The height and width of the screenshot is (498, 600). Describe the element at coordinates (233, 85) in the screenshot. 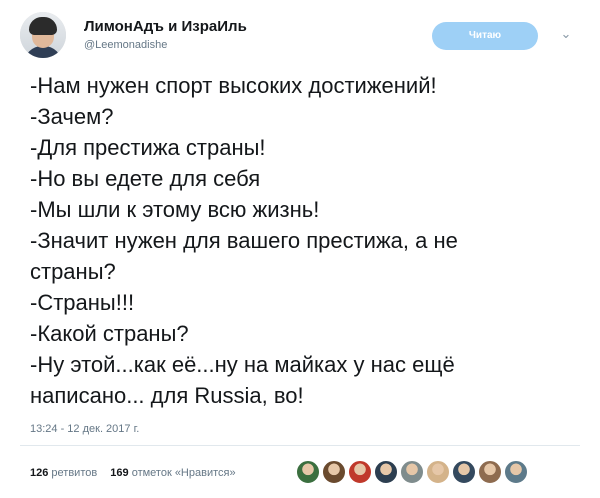

I see `tweet-line: -Нам нужен спорт высоких достижений!` at that location.